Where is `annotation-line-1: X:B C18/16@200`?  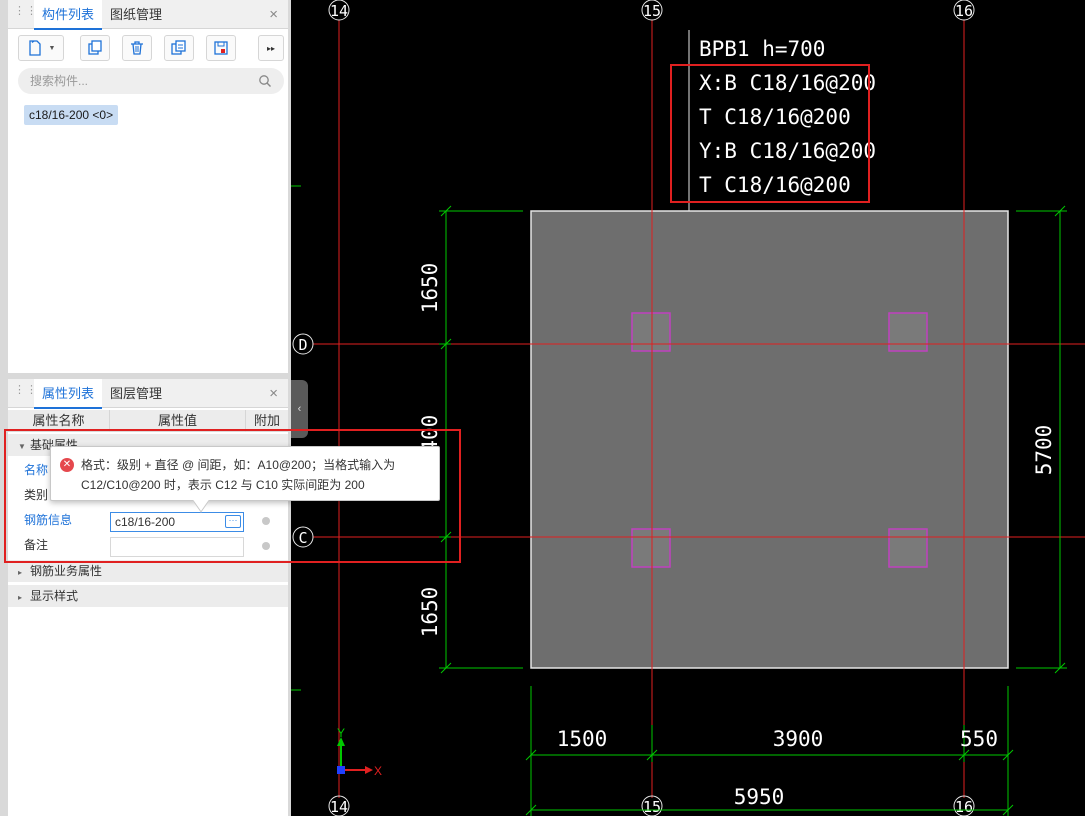 annotation-line-1: X:B C18/16@200 is located at coordinates (787, 83).